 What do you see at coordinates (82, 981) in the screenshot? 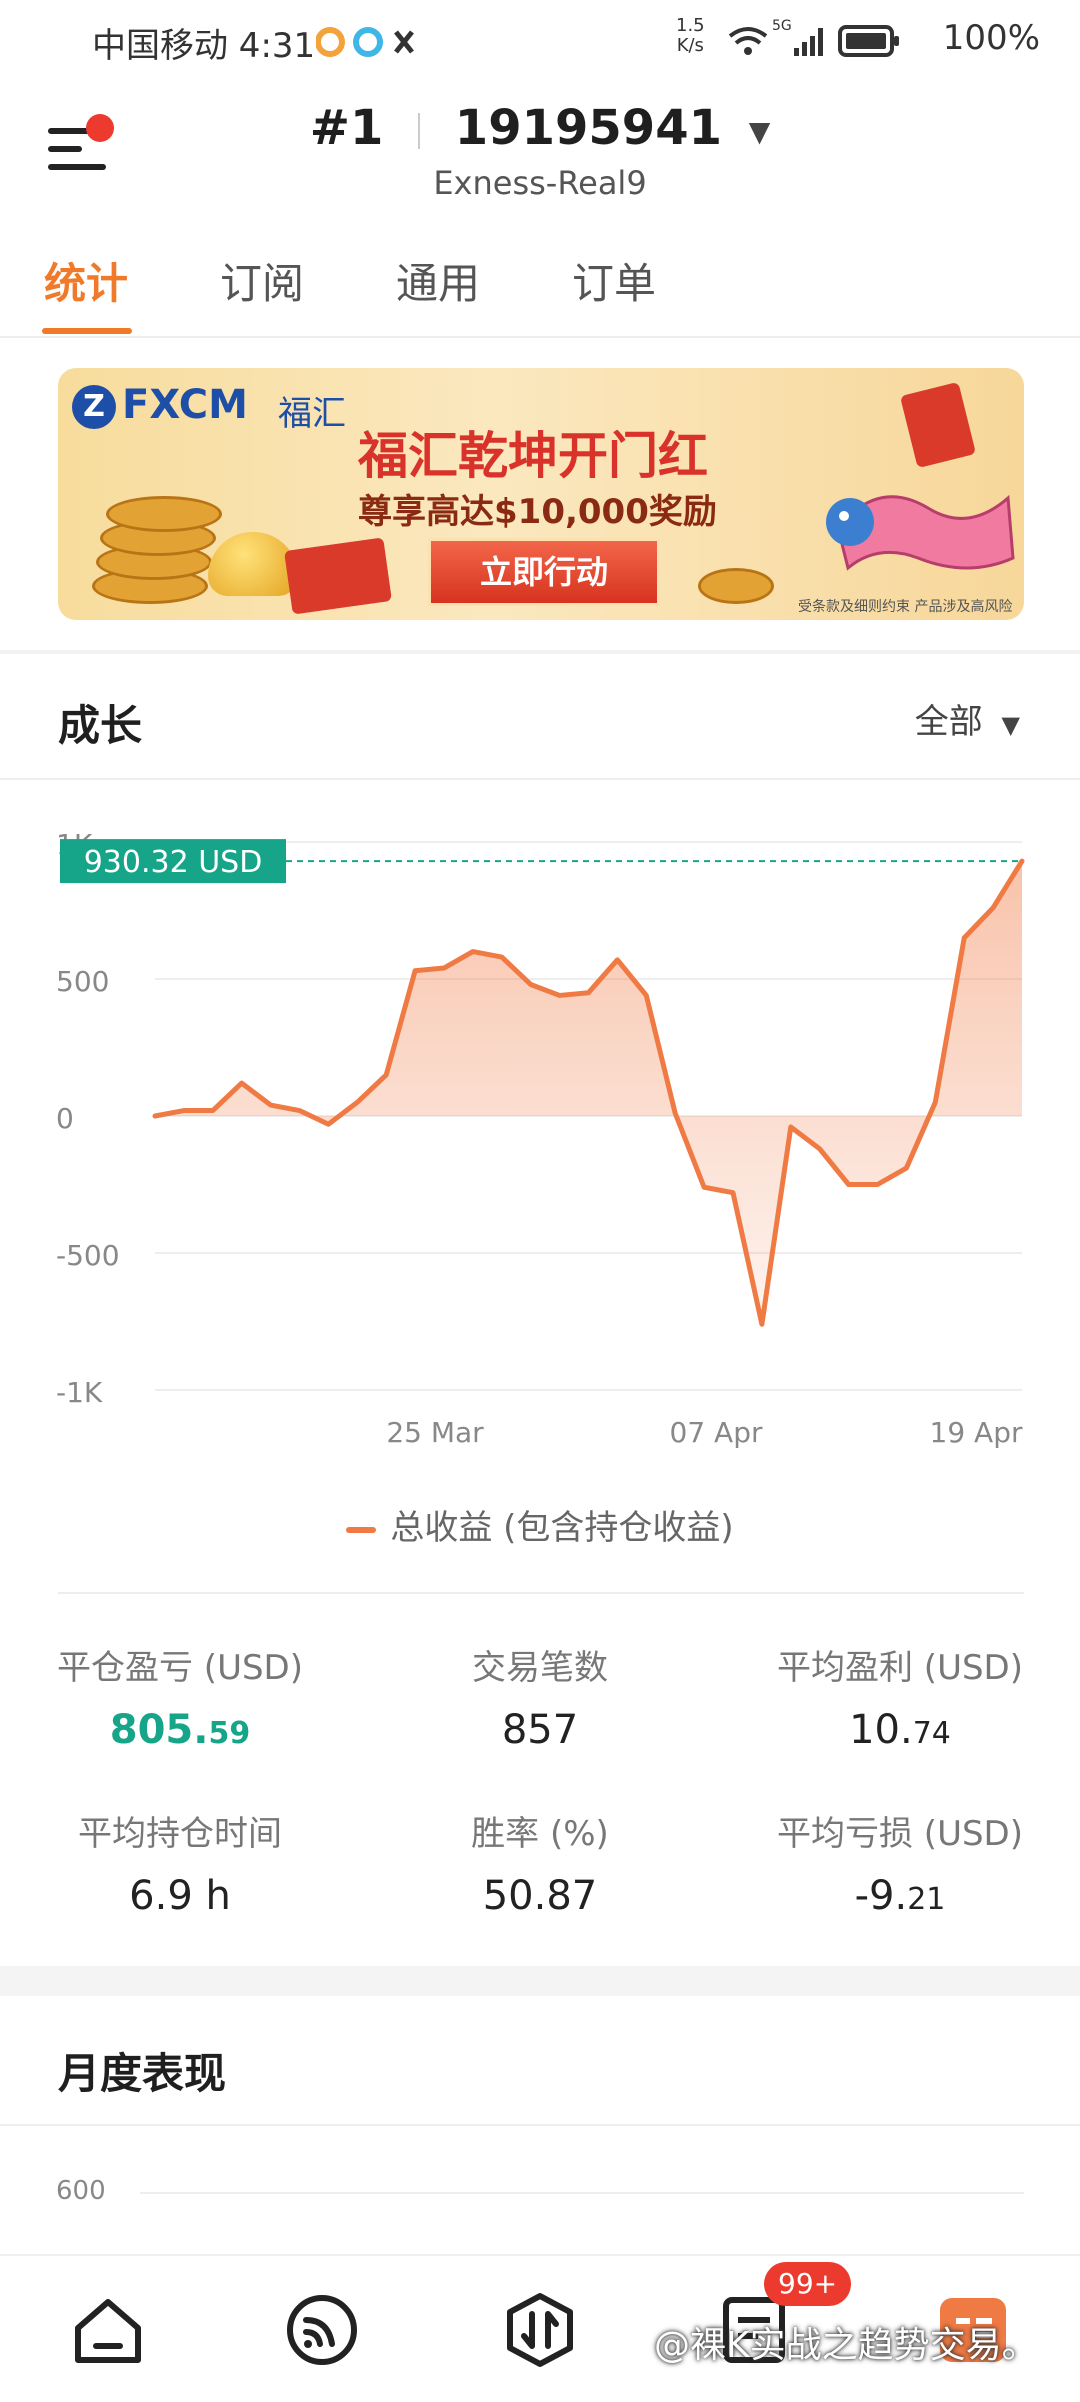
I see `y-tick-label: 500` at bounding box center [82, 981].